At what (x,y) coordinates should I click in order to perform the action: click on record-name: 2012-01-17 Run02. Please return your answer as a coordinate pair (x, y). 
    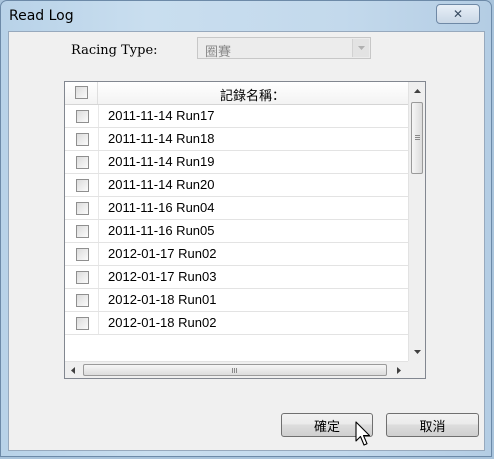
    Looking at the image, I should click on (162, 253).